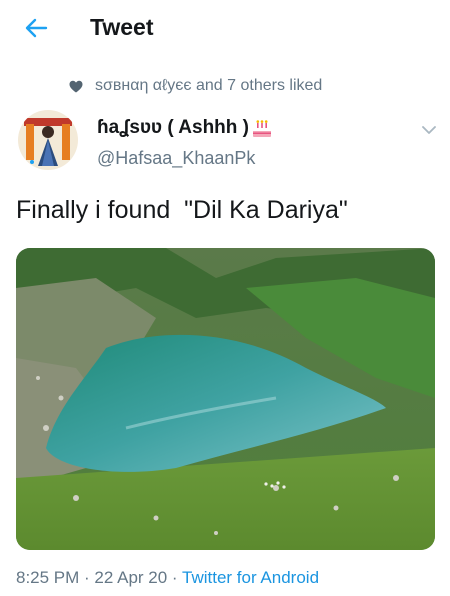  Describe the element at coordinates (122, 27) in the screenshot. I see `page-title: Tweet` at that location.